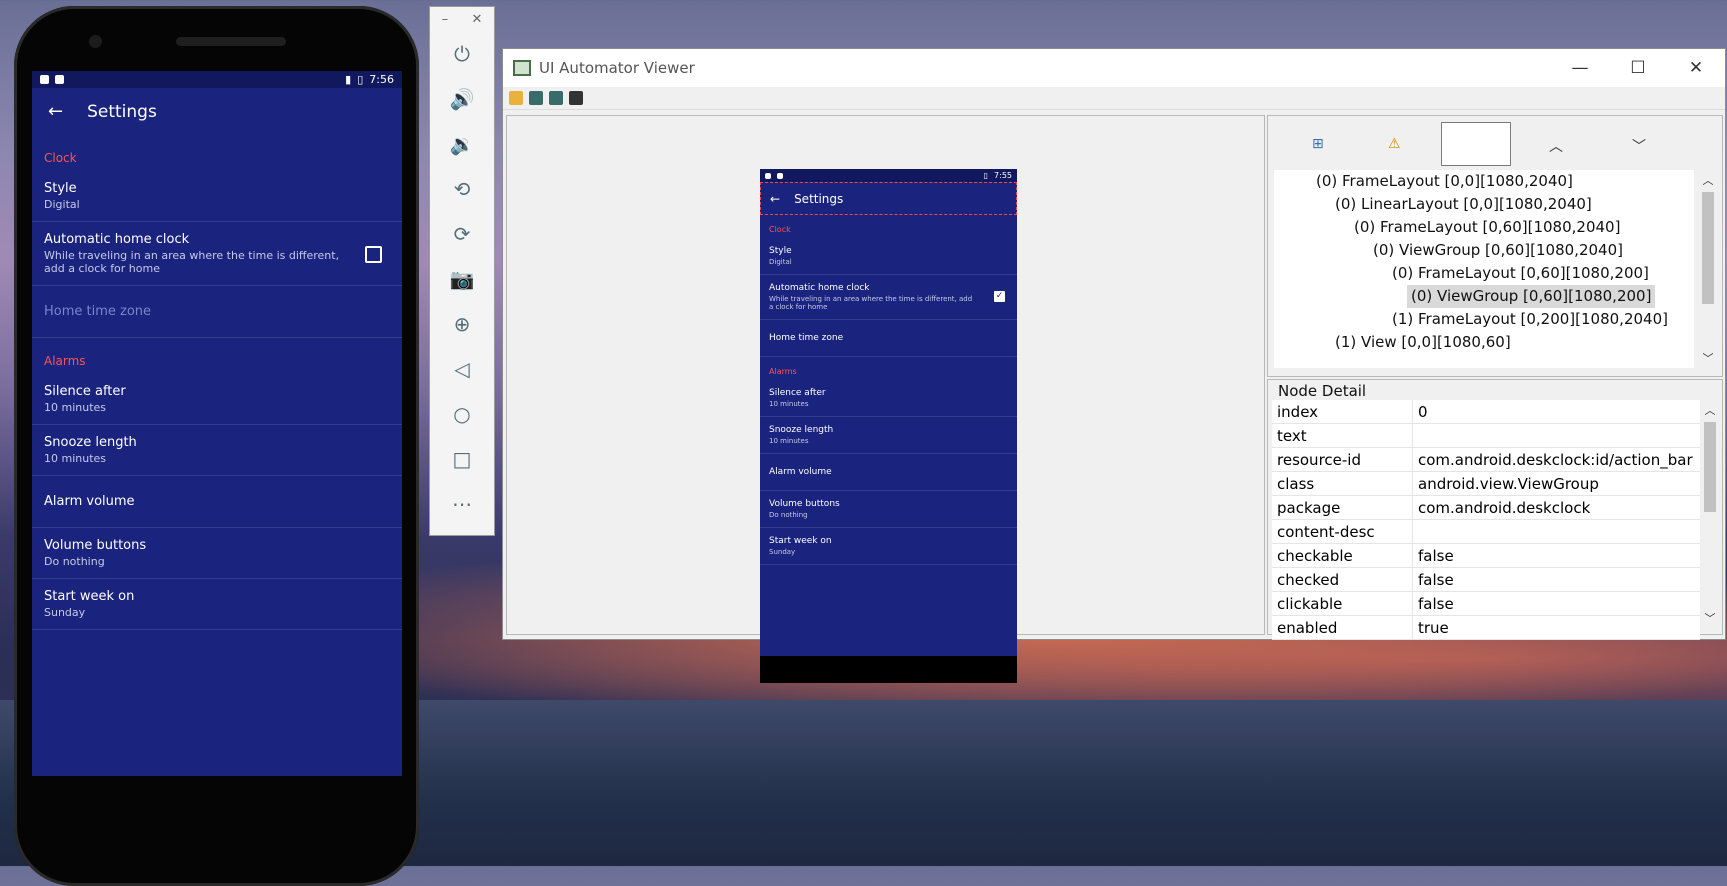  Describe the element at coordinates (89, 596) in the screenshot. I see `setting-title: Start week on` at that location.